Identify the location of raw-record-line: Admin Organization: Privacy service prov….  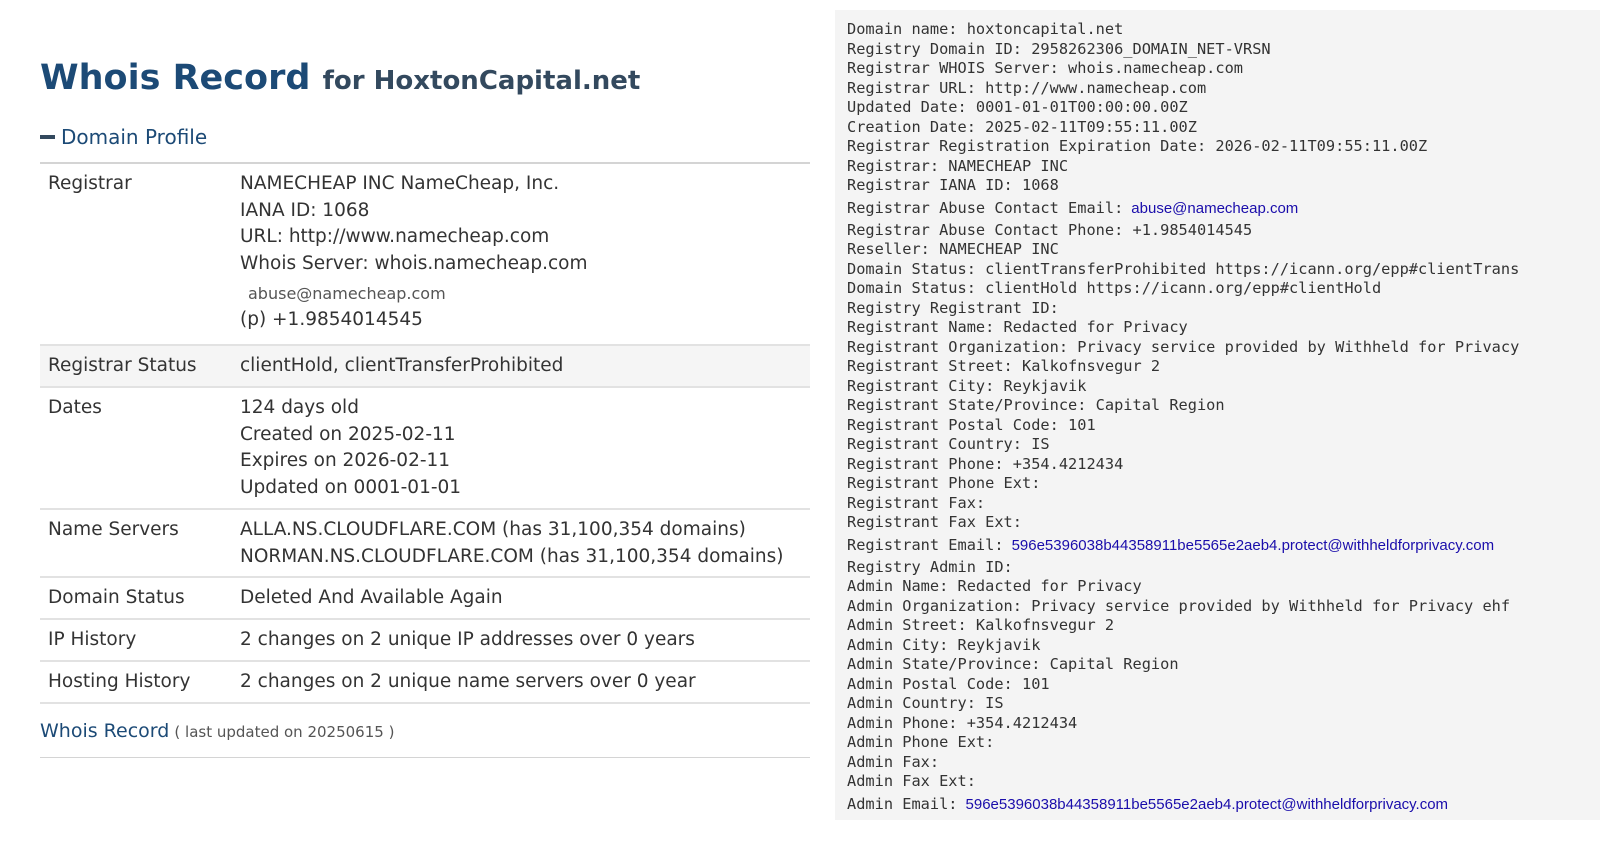
(1183, 607).